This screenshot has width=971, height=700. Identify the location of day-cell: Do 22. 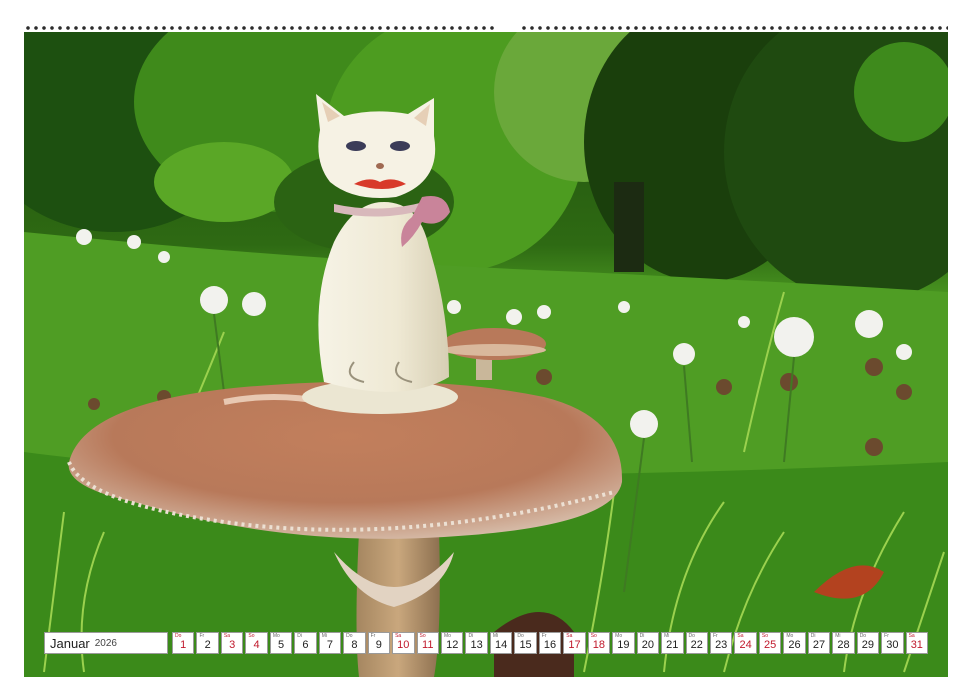
(696, 643).